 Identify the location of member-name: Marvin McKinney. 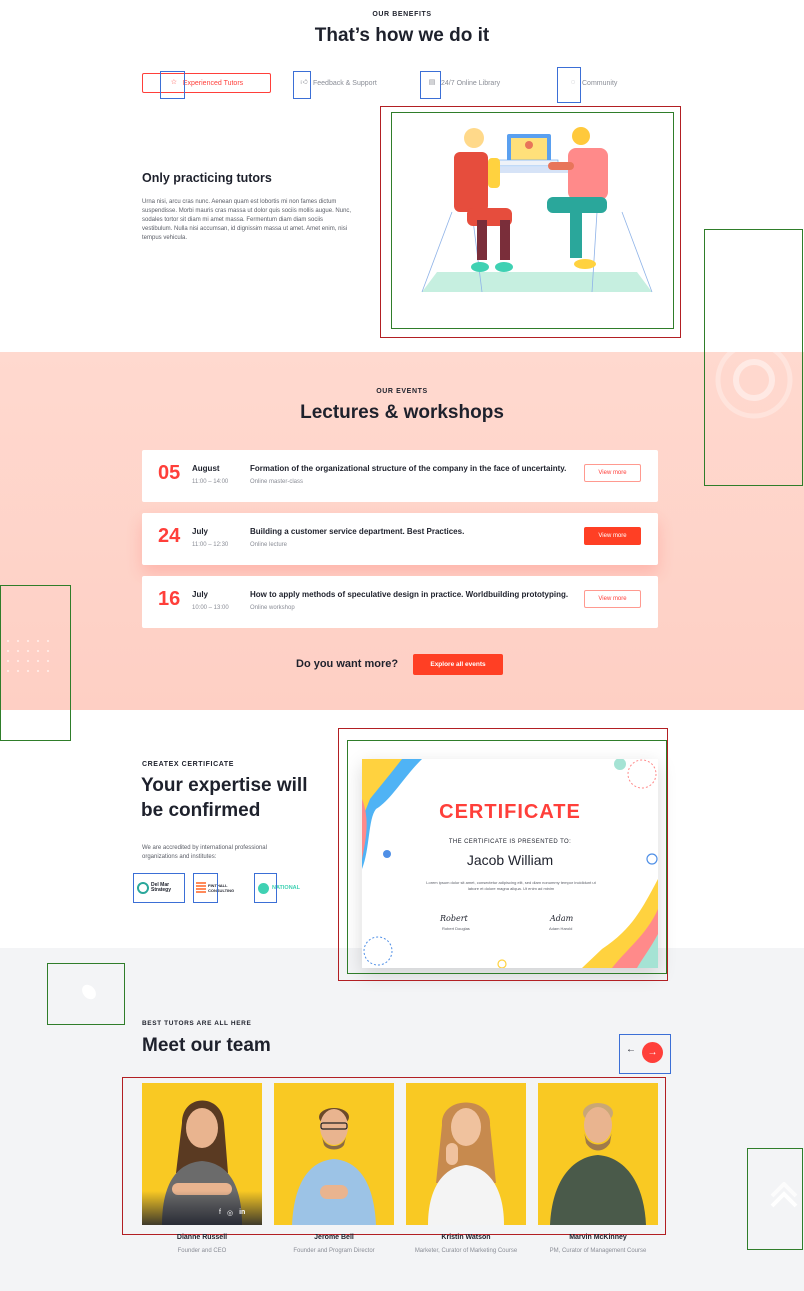
(598, 1237).